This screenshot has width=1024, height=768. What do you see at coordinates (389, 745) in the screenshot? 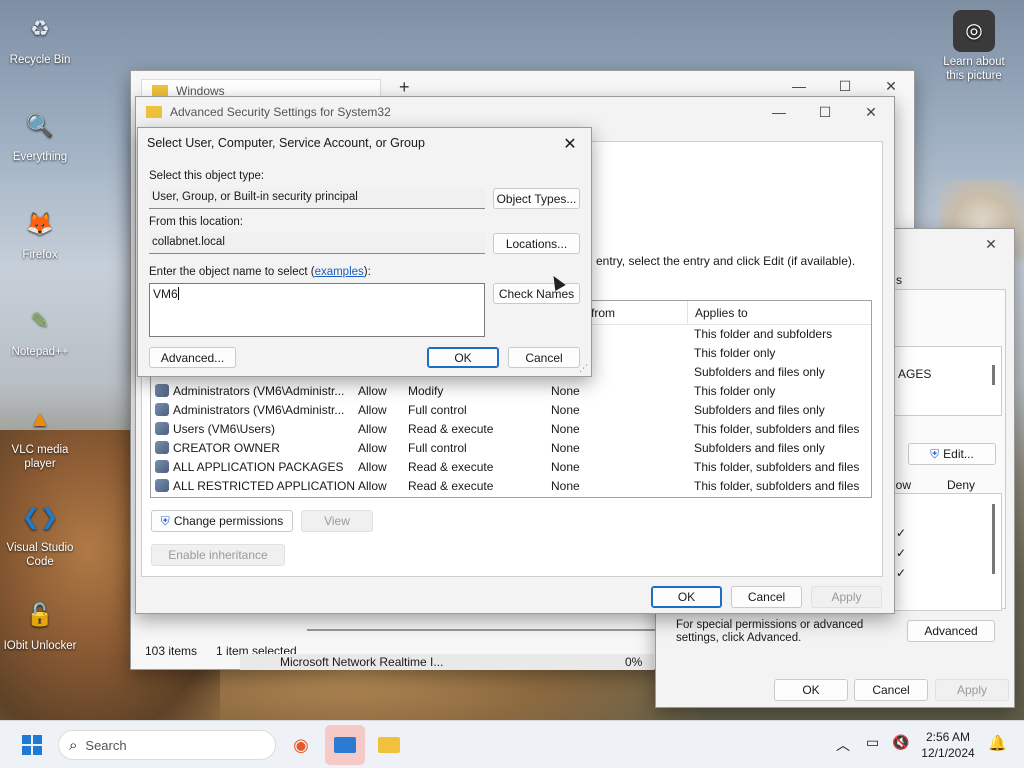
I see `file-explorer-taskbar-icon` at bounding box center [389, 745].